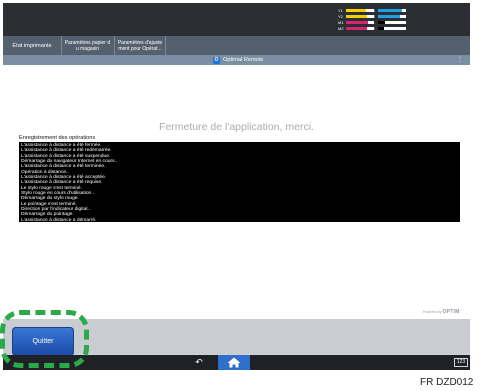 The width and height of the screenshot is (482, 391). Describe the element at coordinates (372, 22) in the screenshot. I see `toner-label: K1` at that location.